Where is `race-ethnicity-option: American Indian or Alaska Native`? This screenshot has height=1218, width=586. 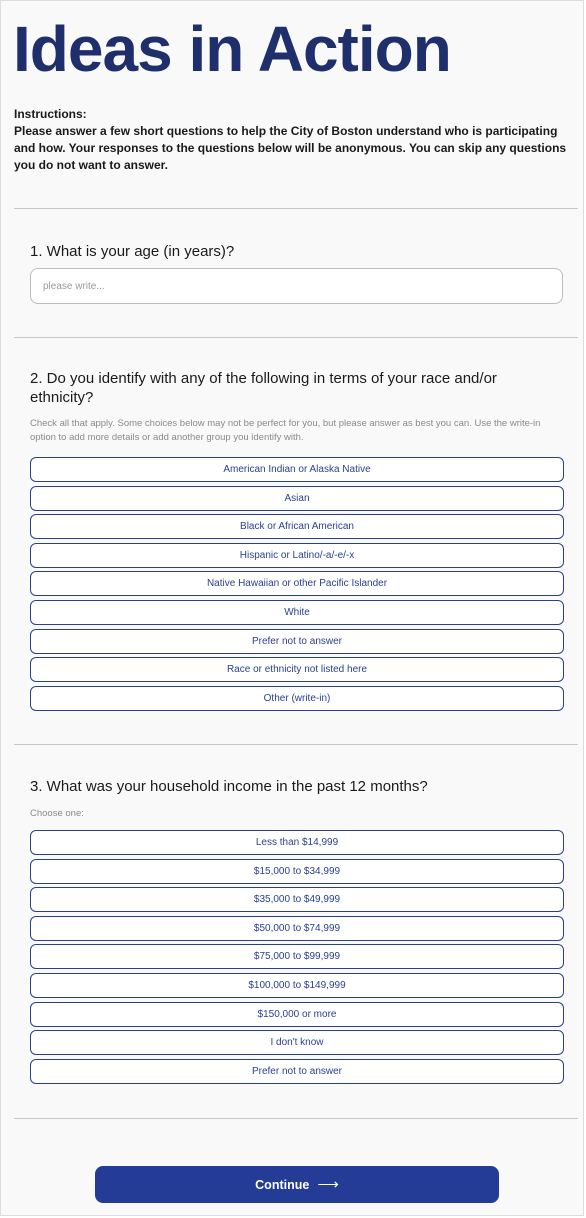 race-ethnicity-option: American Indian or Alaska Native is located at coordinates (297, 469).